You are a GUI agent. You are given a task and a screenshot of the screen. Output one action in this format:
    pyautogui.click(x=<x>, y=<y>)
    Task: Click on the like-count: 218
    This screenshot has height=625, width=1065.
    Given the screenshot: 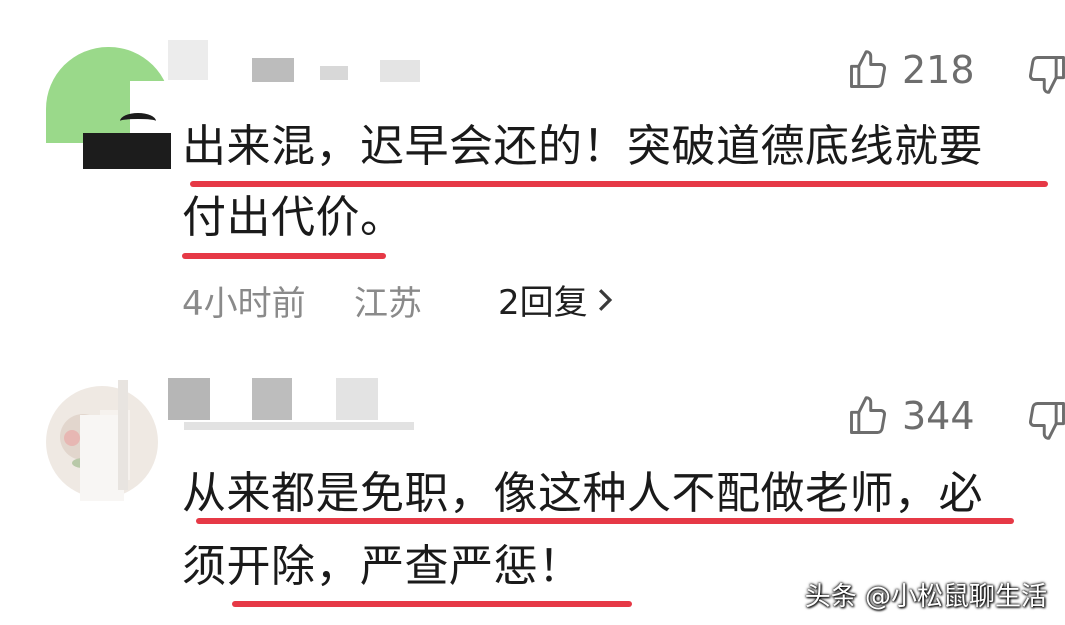 What is the action you would take?
    pyautogui.click(x=938, y=70)
    